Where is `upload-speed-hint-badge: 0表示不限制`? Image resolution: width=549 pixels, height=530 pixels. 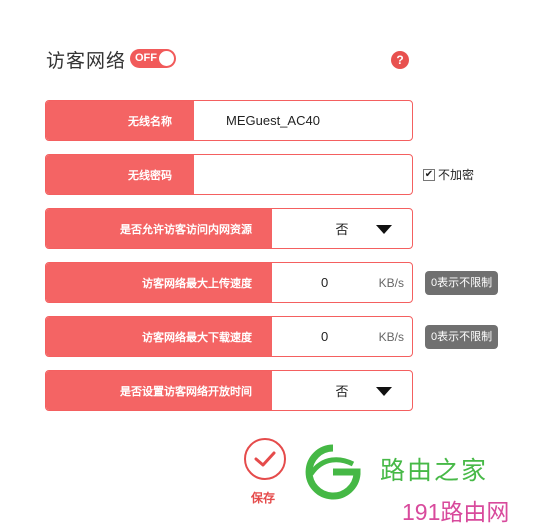
upload-speed-hint-badge: 0表示不限制 is located at coordinates (462, 283).